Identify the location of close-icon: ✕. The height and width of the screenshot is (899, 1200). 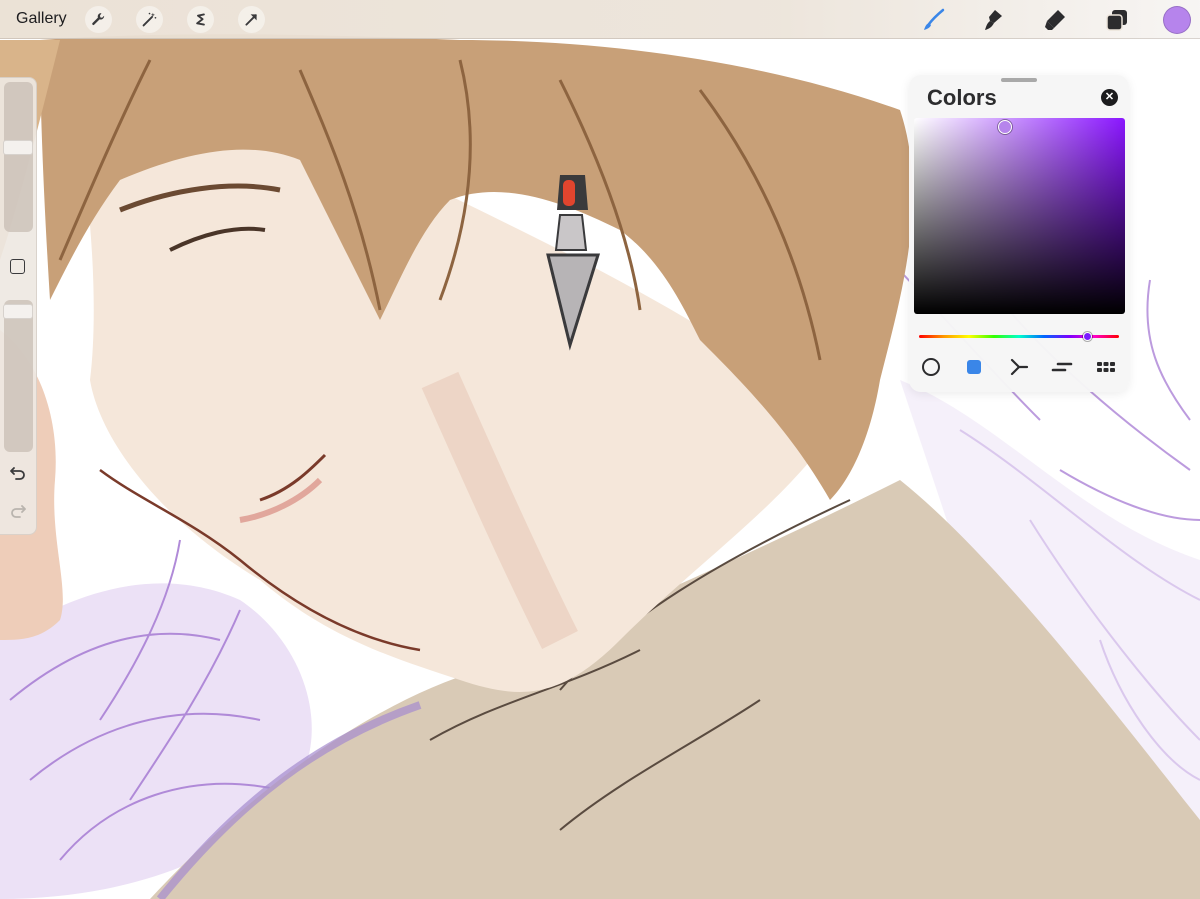
(1109, 97).